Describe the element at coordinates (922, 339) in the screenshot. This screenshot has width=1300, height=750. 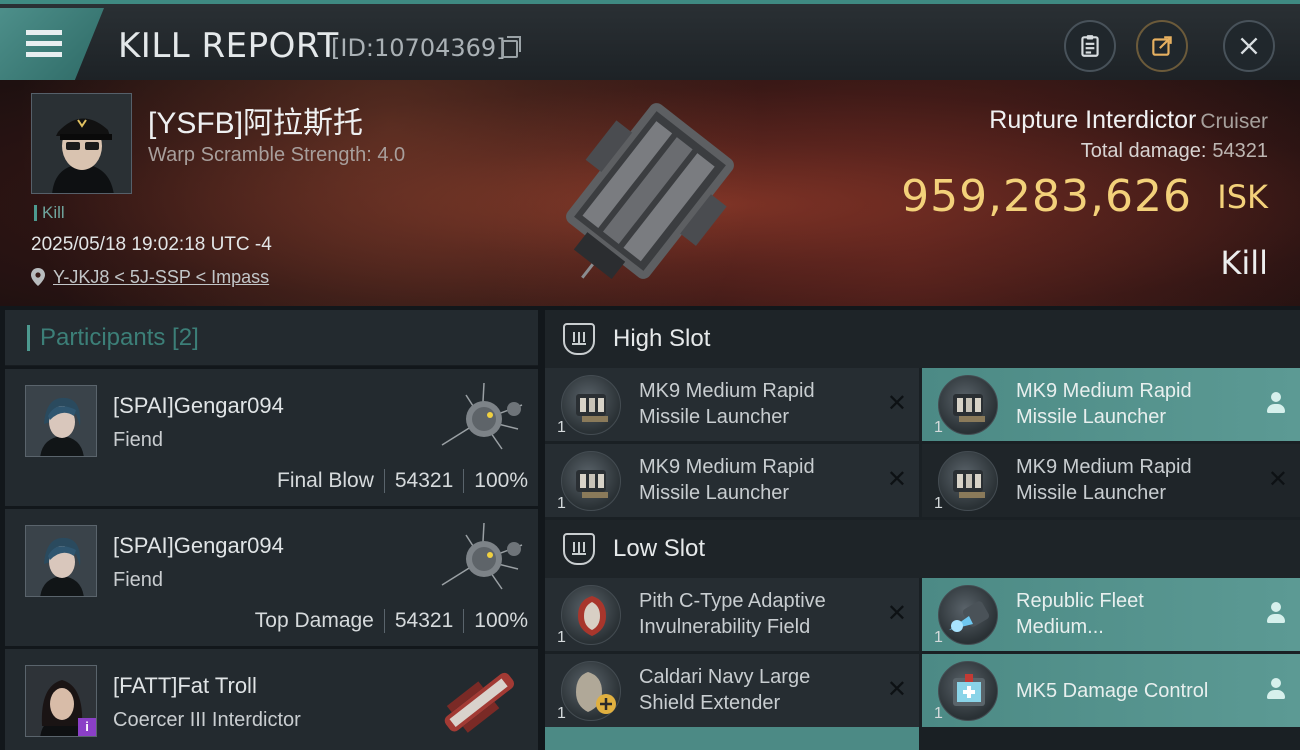
I see `high-slot-header: High Slot` at that location.